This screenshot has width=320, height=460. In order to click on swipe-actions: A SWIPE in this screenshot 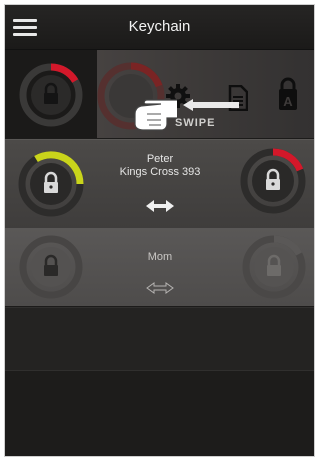, I will do `click(205, 94)`.